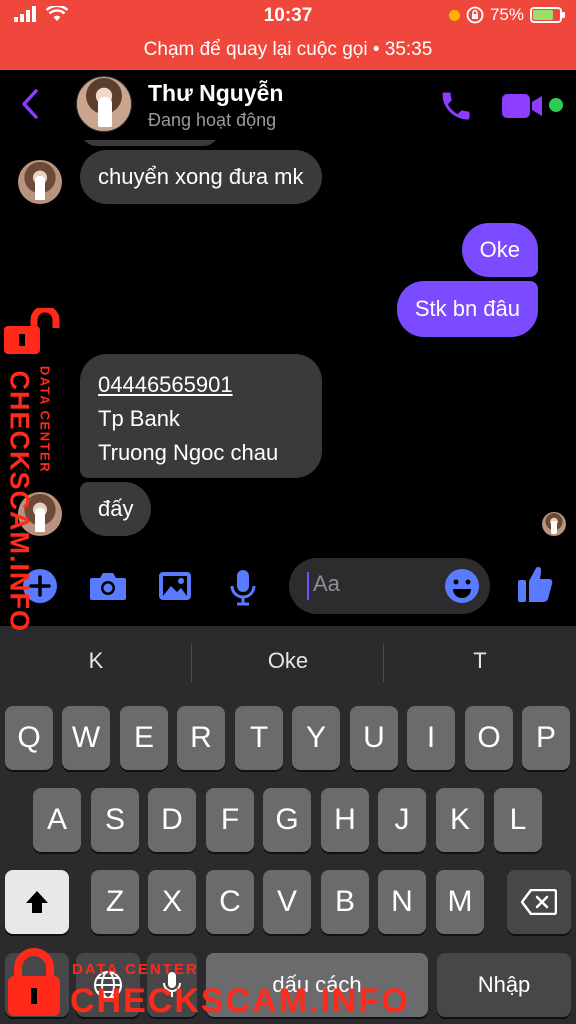 The height and width of the screenshot is (1024, 576). What do you see at coordinates (172, 820) in the screenshot?
I see `key-d: D` at bounding box center [172, 820].